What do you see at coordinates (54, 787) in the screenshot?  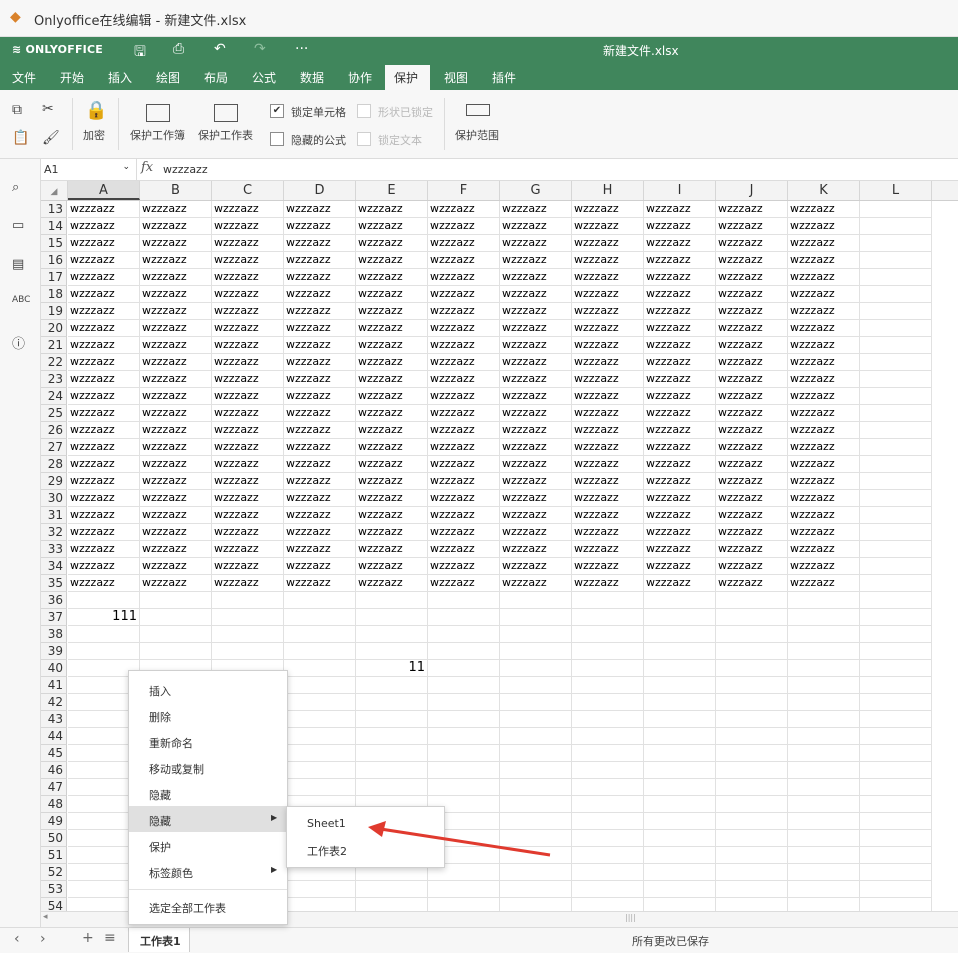 I see `row-header: 47` at bounding box center [54, 787].